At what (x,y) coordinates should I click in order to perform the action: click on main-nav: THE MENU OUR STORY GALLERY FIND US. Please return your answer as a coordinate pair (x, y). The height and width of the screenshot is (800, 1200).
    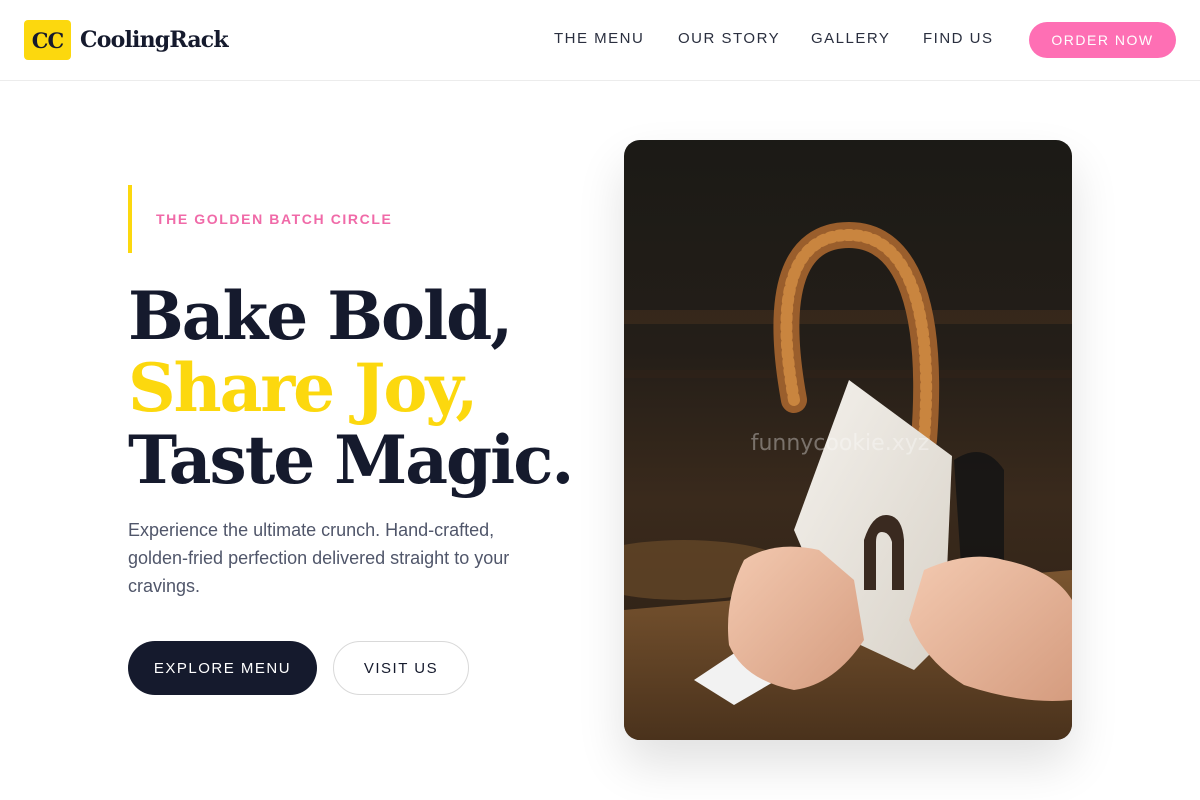
    Looking at the image, I should click on (600, 40).